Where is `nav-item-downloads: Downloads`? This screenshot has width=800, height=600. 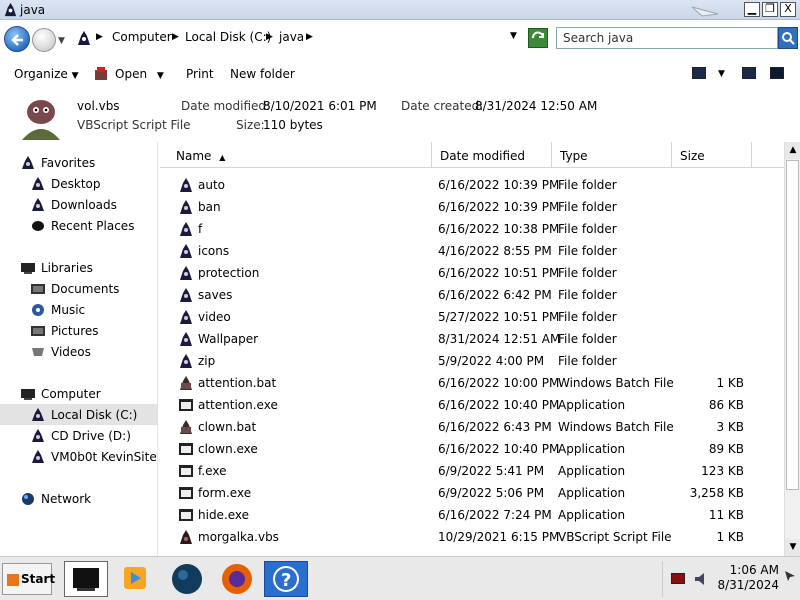 nav-item-downloads: Downloads is located at coordinates (79, 204).